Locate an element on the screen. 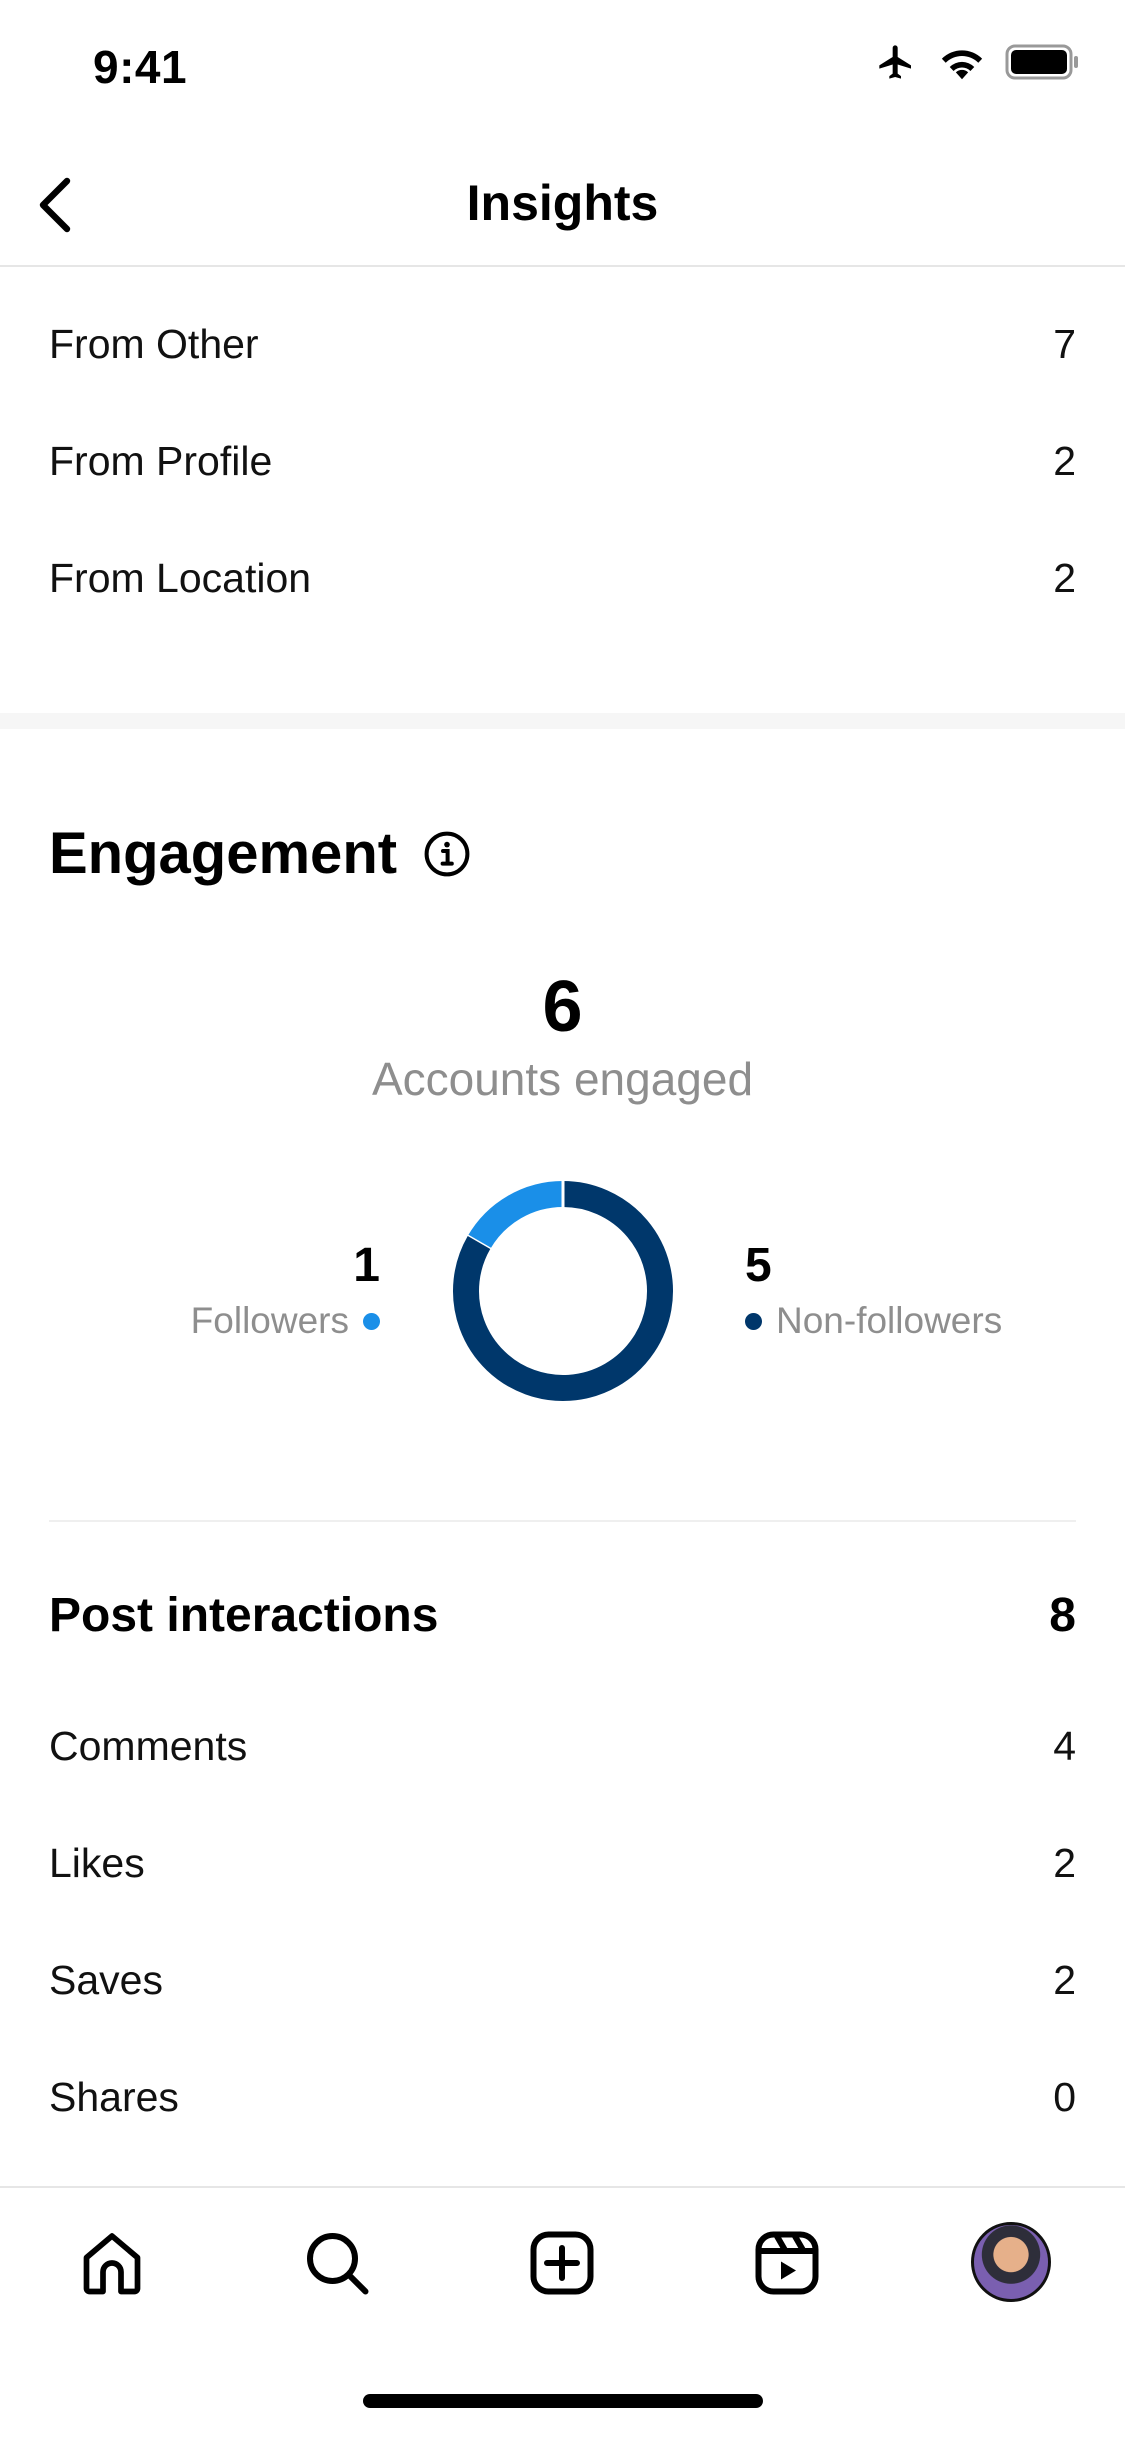 The height and width of the screenshot is (2438, 1125). nav-header: Insights is located at coordinates (562, 208).